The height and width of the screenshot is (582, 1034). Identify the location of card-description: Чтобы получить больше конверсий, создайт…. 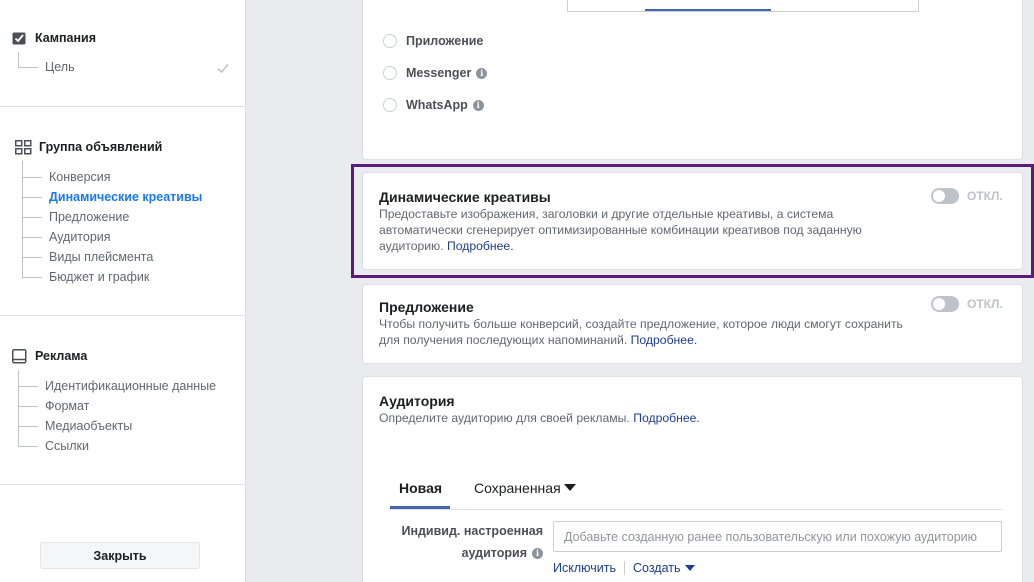
(649, 332).